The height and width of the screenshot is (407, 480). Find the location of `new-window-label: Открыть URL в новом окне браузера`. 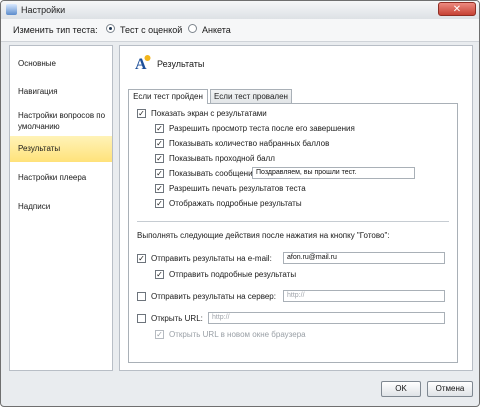

new-window-label: Открыть URL в новом окне браузера is located at coordinates (237, 334).